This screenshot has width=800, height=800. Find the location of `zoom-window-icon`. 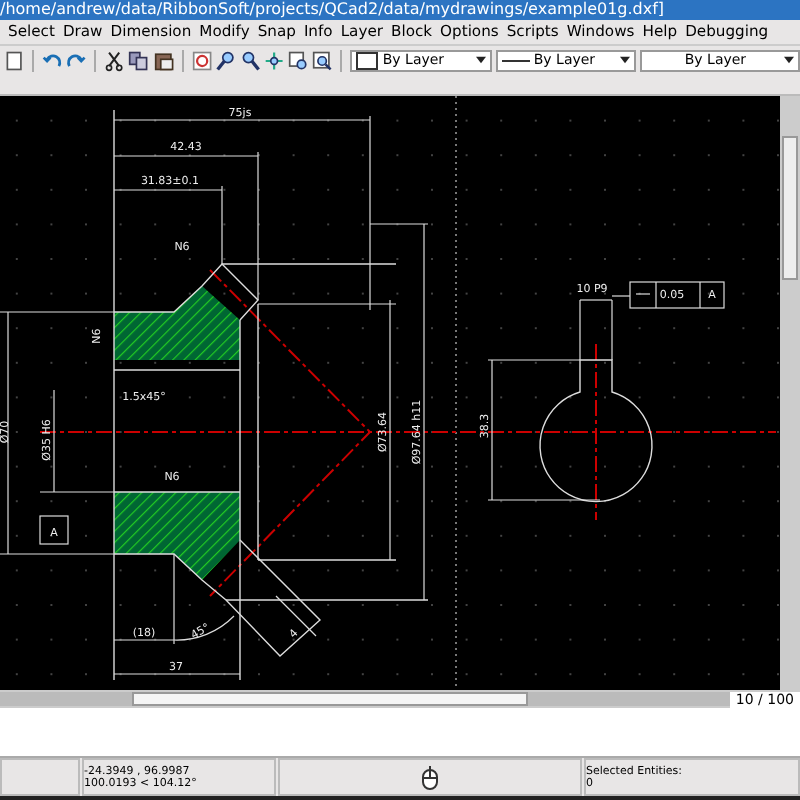

zoom-window-icon is located at coordinates (298, 60).